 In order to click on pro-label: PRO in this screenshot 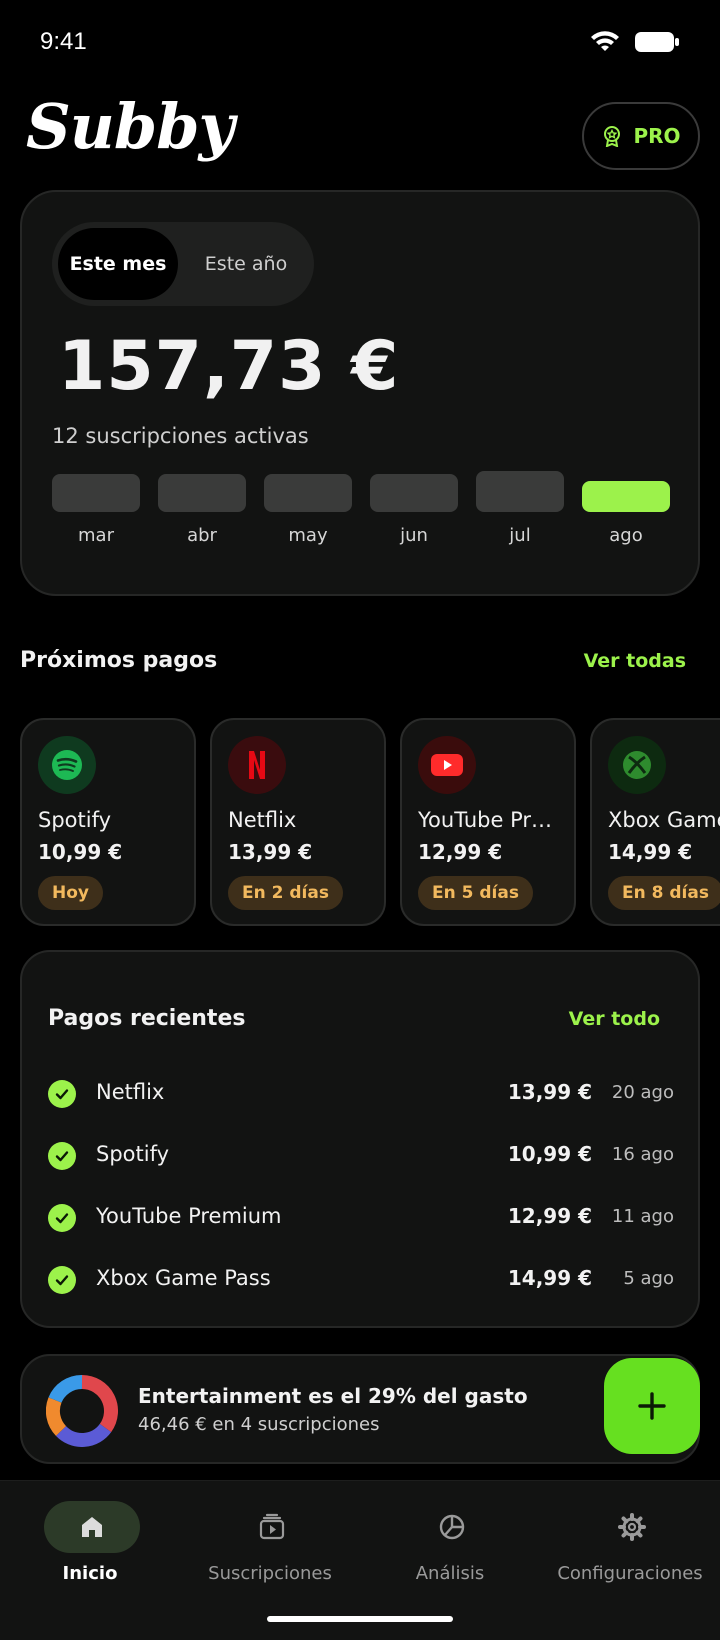, I will do `click(657, 136)`.